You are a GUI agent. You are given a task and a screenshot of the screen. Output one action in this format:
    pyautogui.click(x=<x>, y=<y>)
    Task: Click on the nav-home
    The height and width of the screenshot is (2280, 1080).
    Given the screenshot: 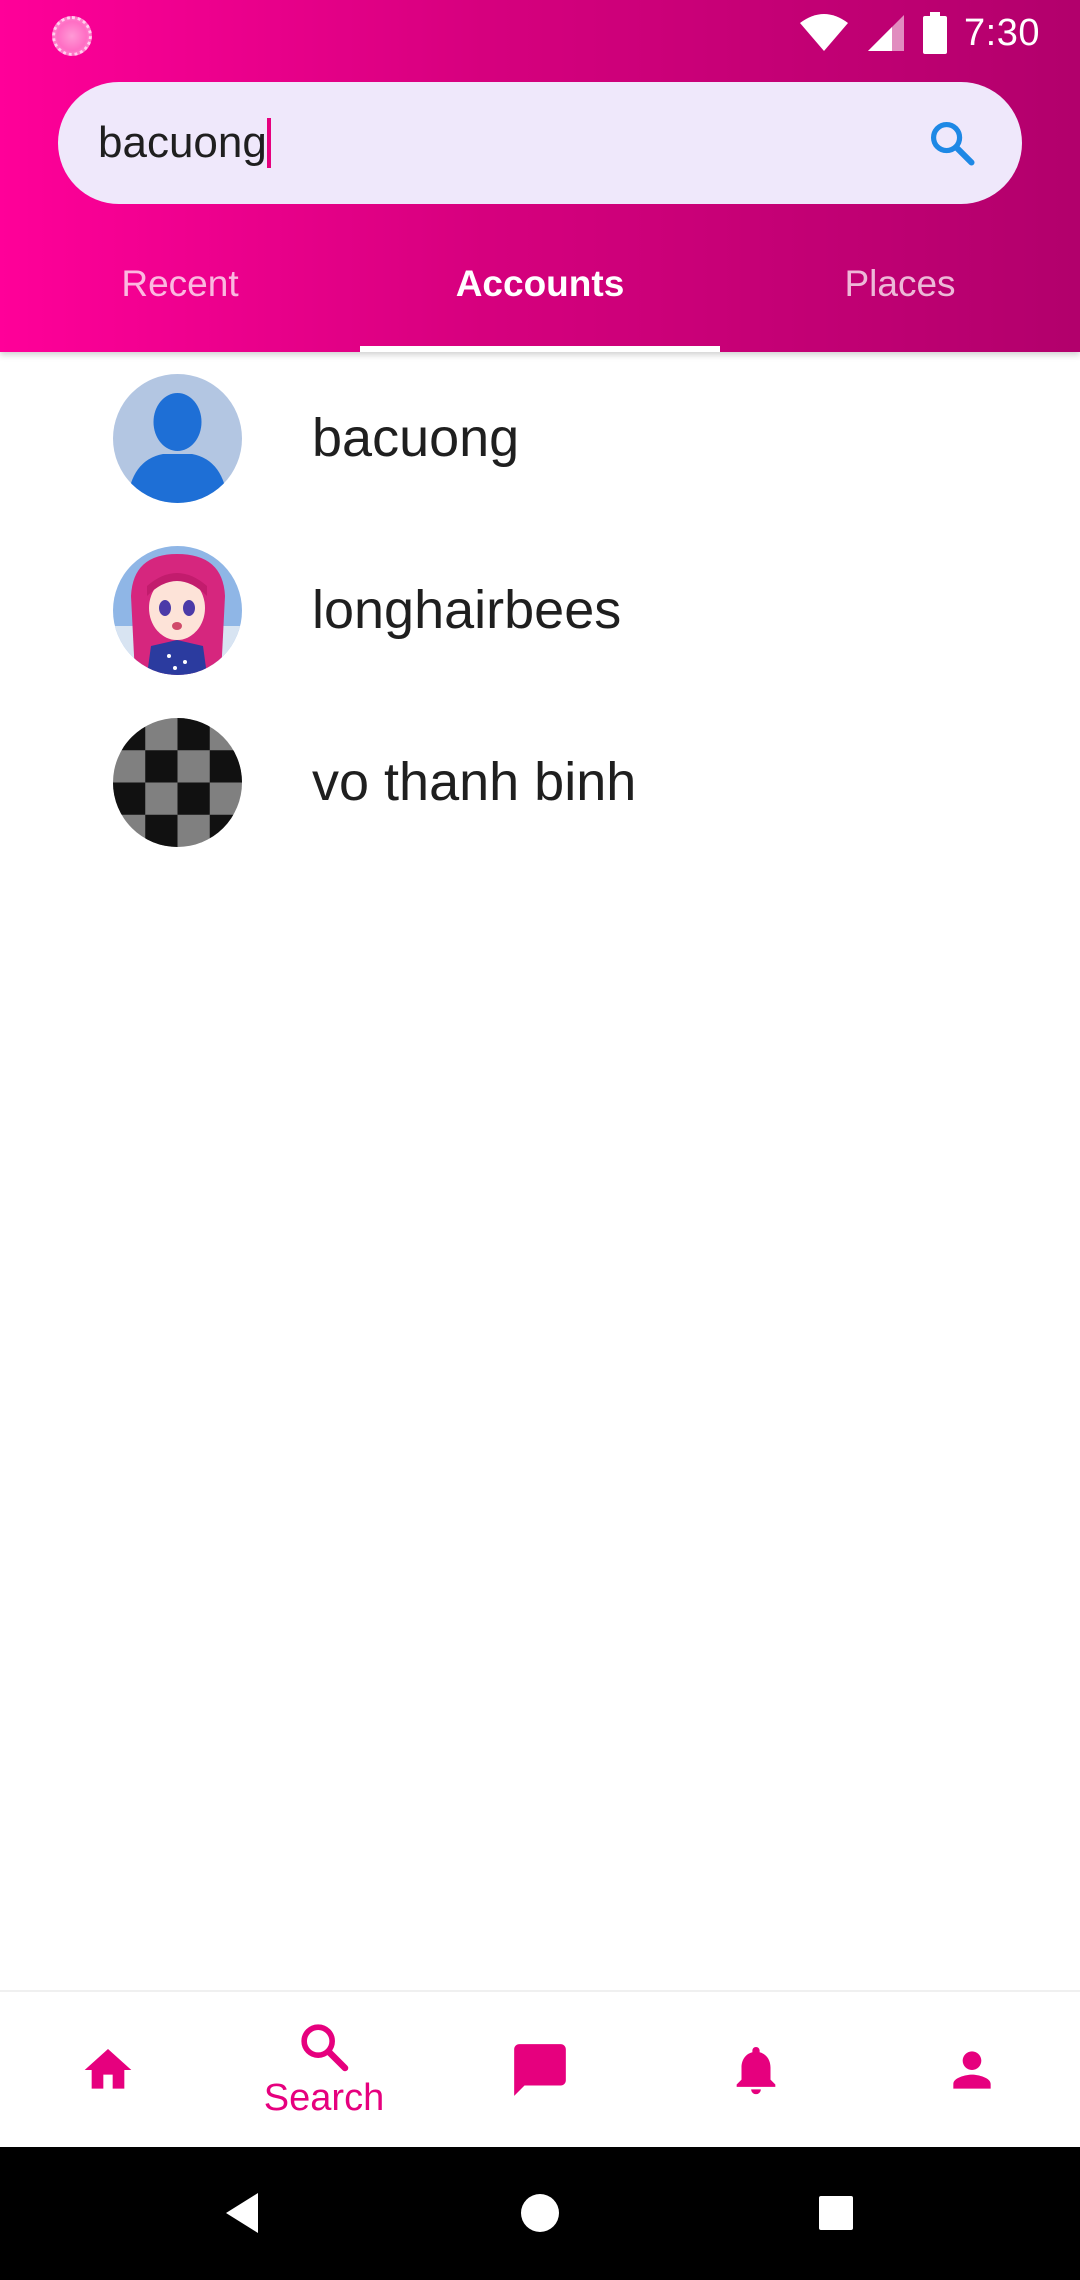 What is the action you would take?
    pyautogui.click(x=108, y=2069)
    